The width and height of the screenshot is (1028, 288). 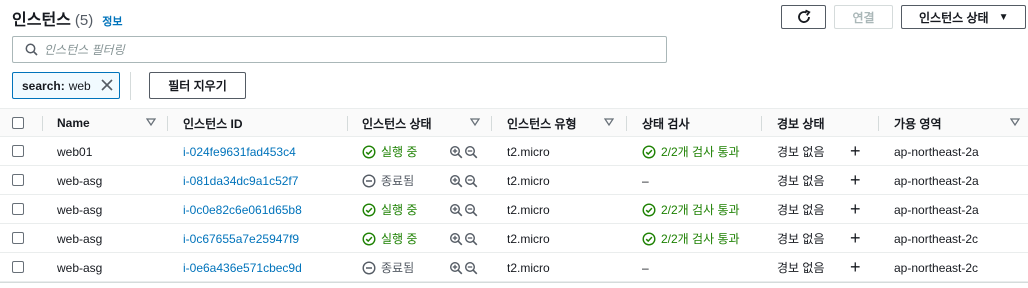 I want to click on column-header-alarm-status: 경보 상태, so click(x=801, y=123).